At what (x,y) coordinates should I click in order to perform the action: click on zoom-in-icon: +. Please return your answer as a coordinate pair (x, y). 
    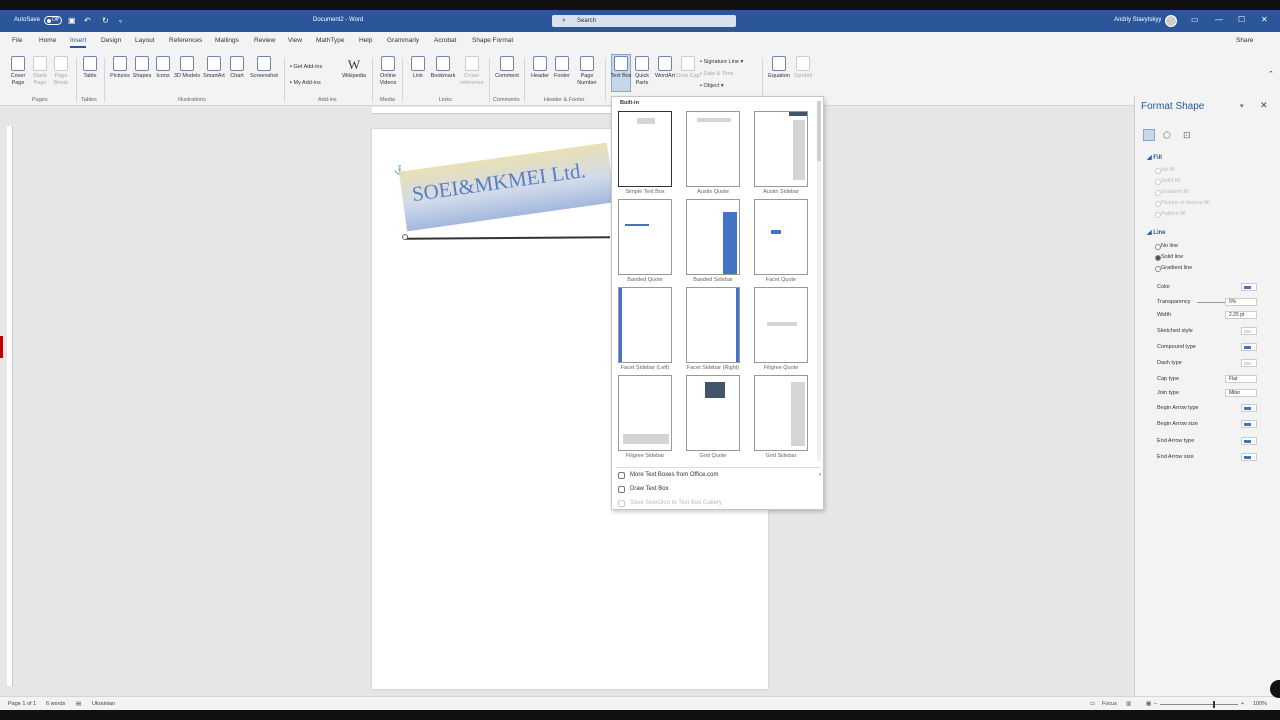
    Looking at the image, I should click on (1242, 704).